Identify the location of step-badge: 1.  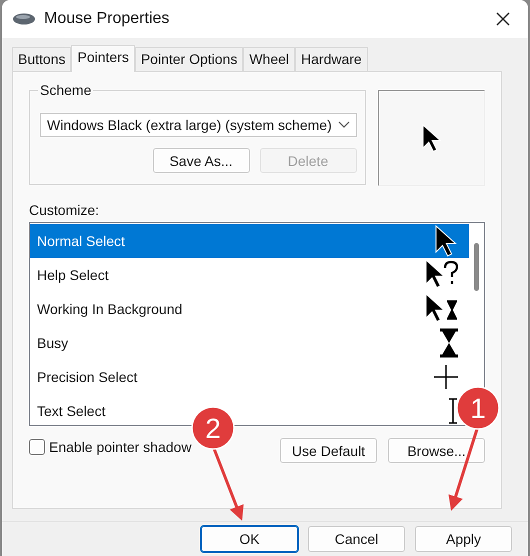
(478, 408).